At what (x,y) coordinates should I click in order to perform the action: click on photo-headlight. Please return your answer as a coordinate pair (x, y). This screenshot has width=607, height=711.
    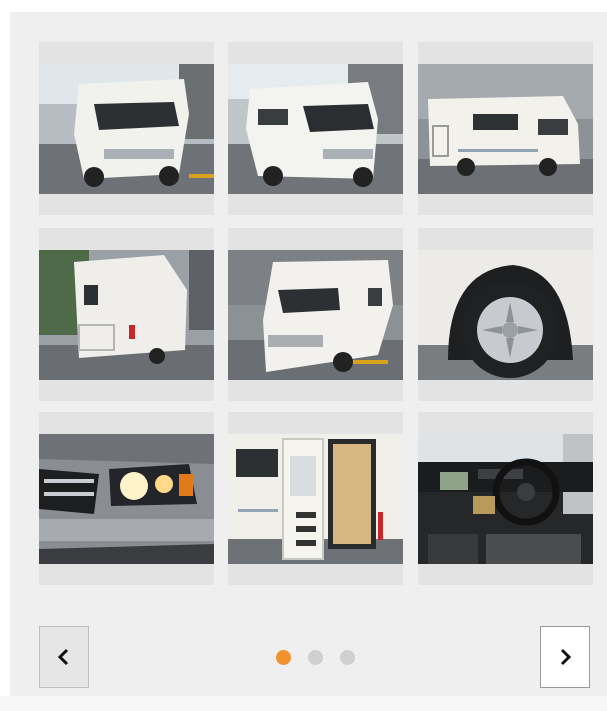
    Looking at the image, I should click on (126, 499).